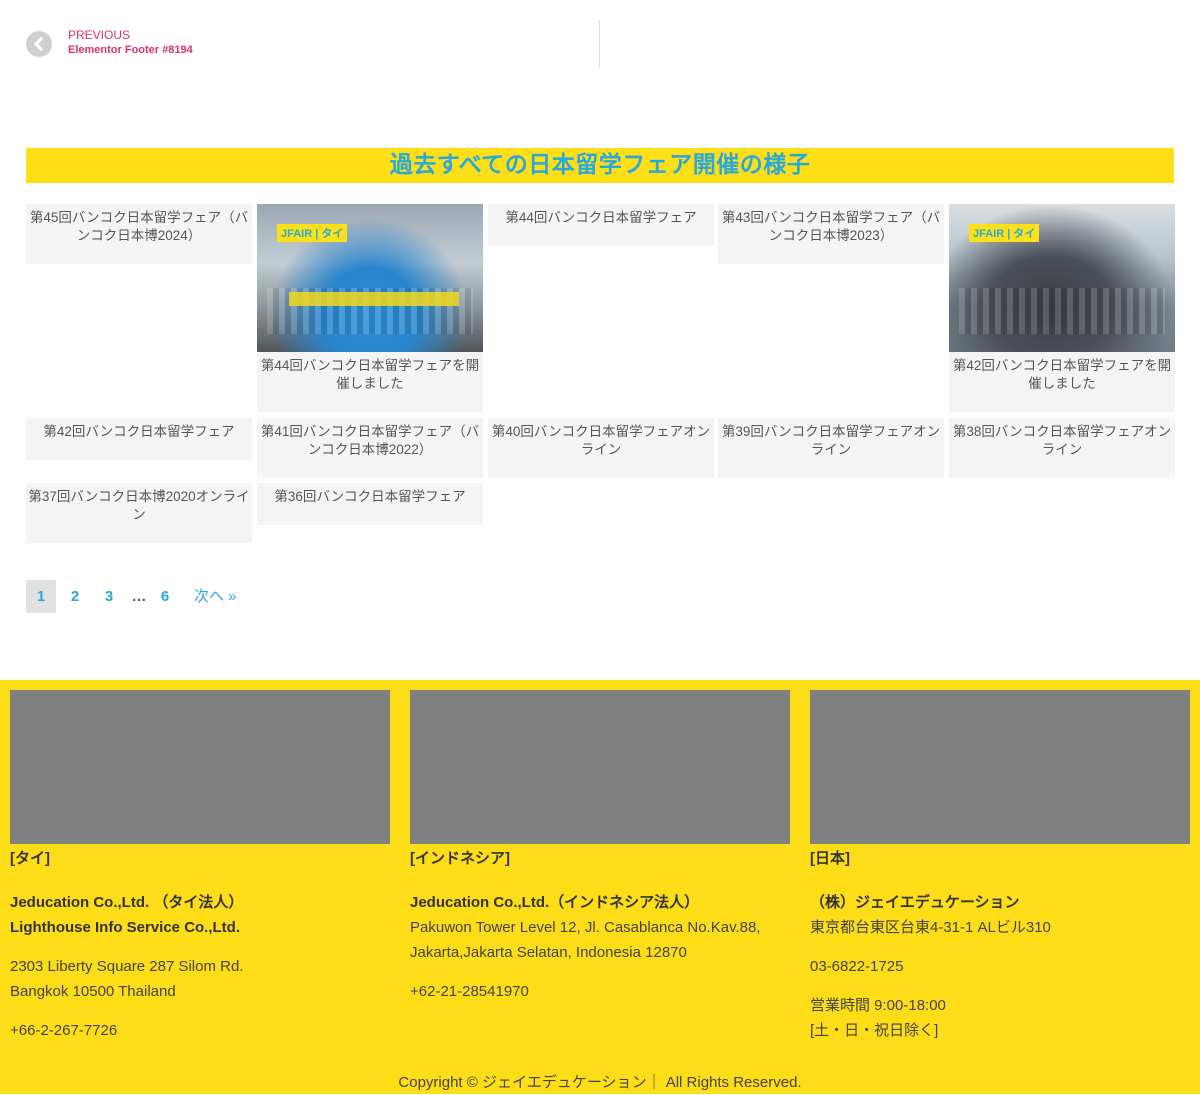 The image size is (1200, 1095). I want to click on post-card: JFAIR | タイ 第44回バンコク日本留学フェアを開催しました, so click(370, 308).